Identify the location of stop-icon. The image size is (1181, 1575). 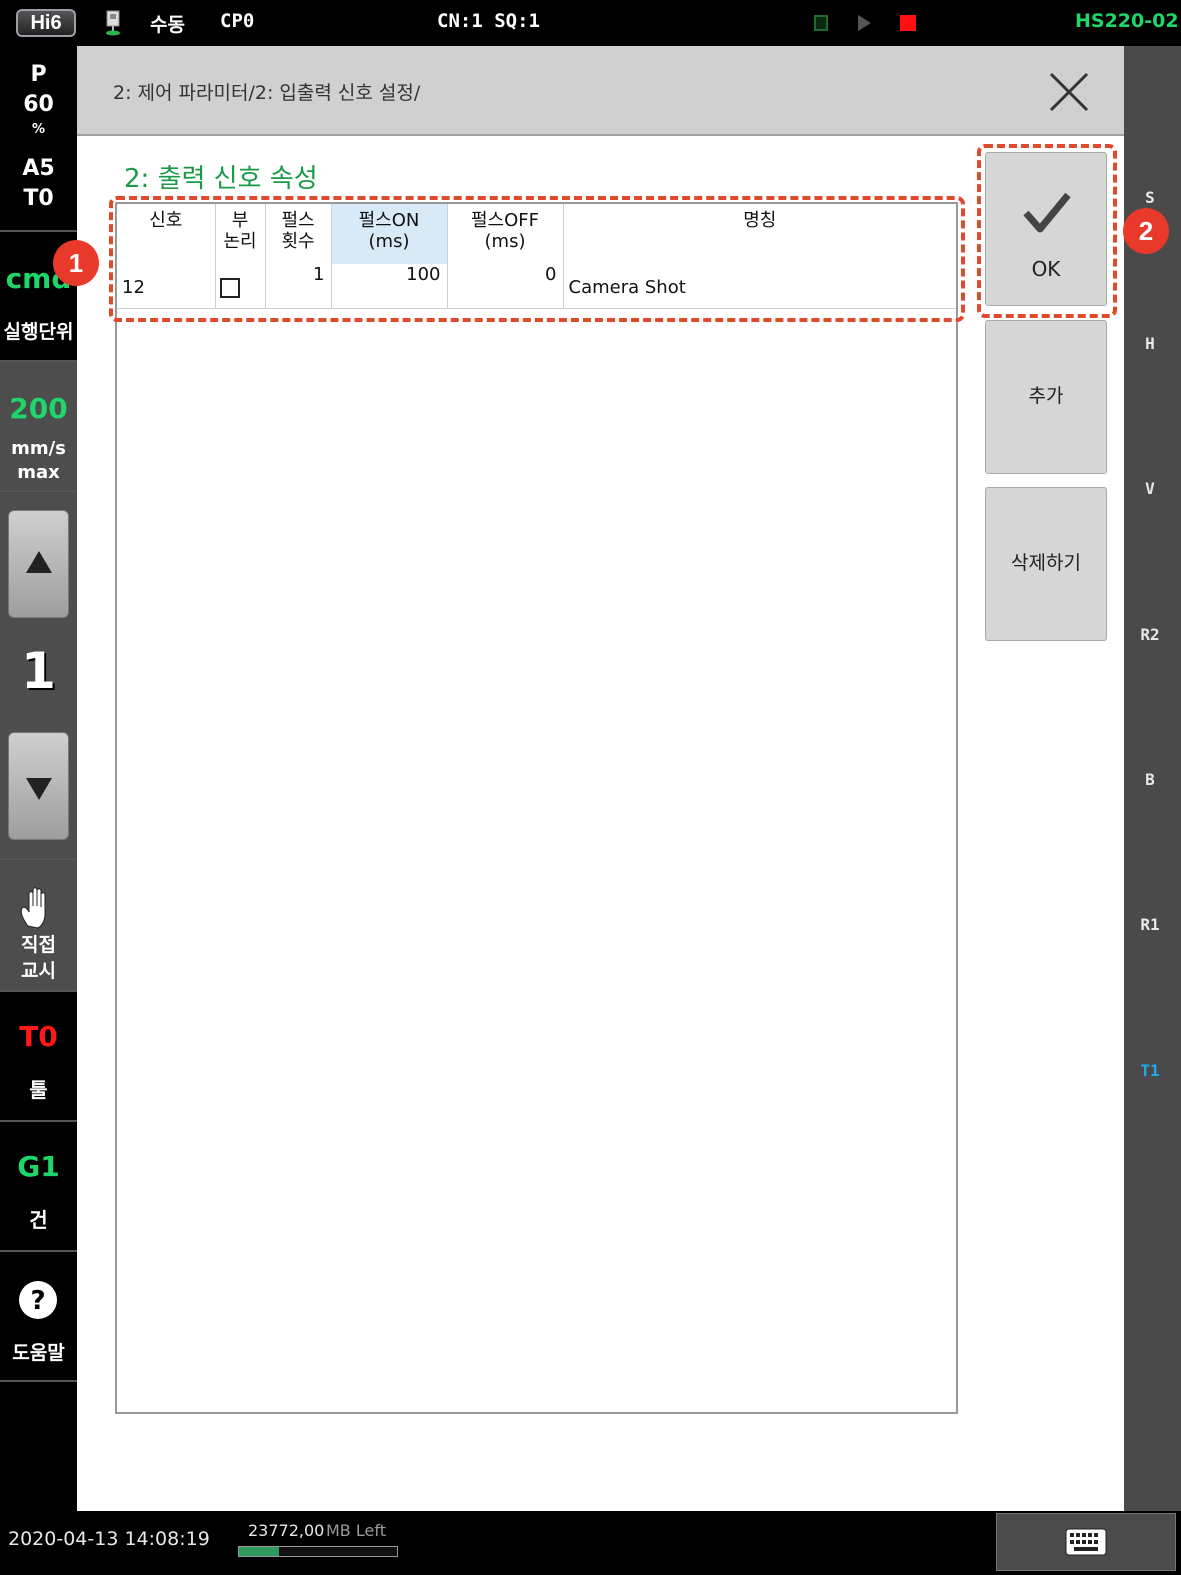
(908, 23).